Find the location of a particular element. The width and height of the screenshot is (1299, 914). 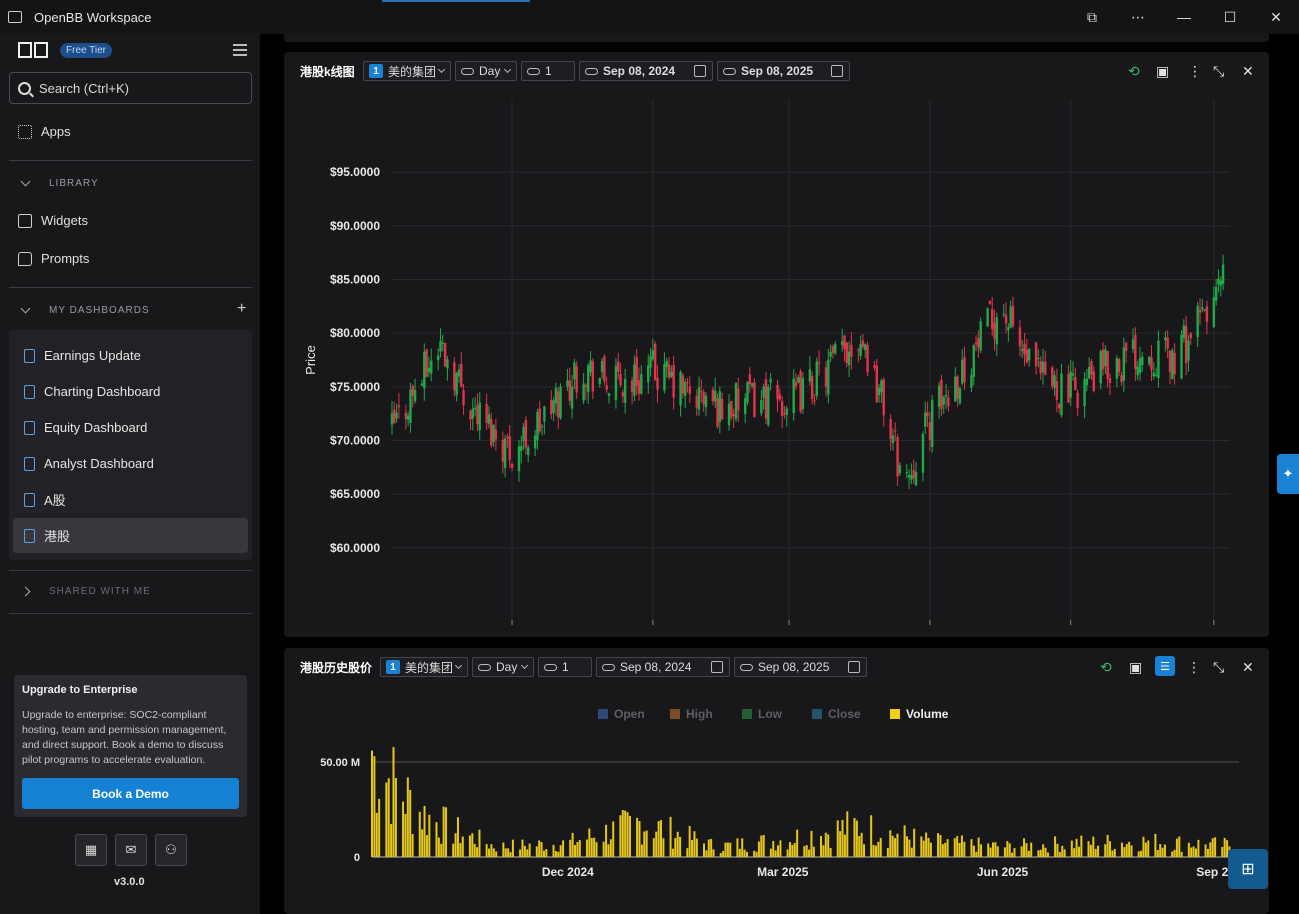

section-shared: SHARED WITH ME is located at coordinates (85, 591).